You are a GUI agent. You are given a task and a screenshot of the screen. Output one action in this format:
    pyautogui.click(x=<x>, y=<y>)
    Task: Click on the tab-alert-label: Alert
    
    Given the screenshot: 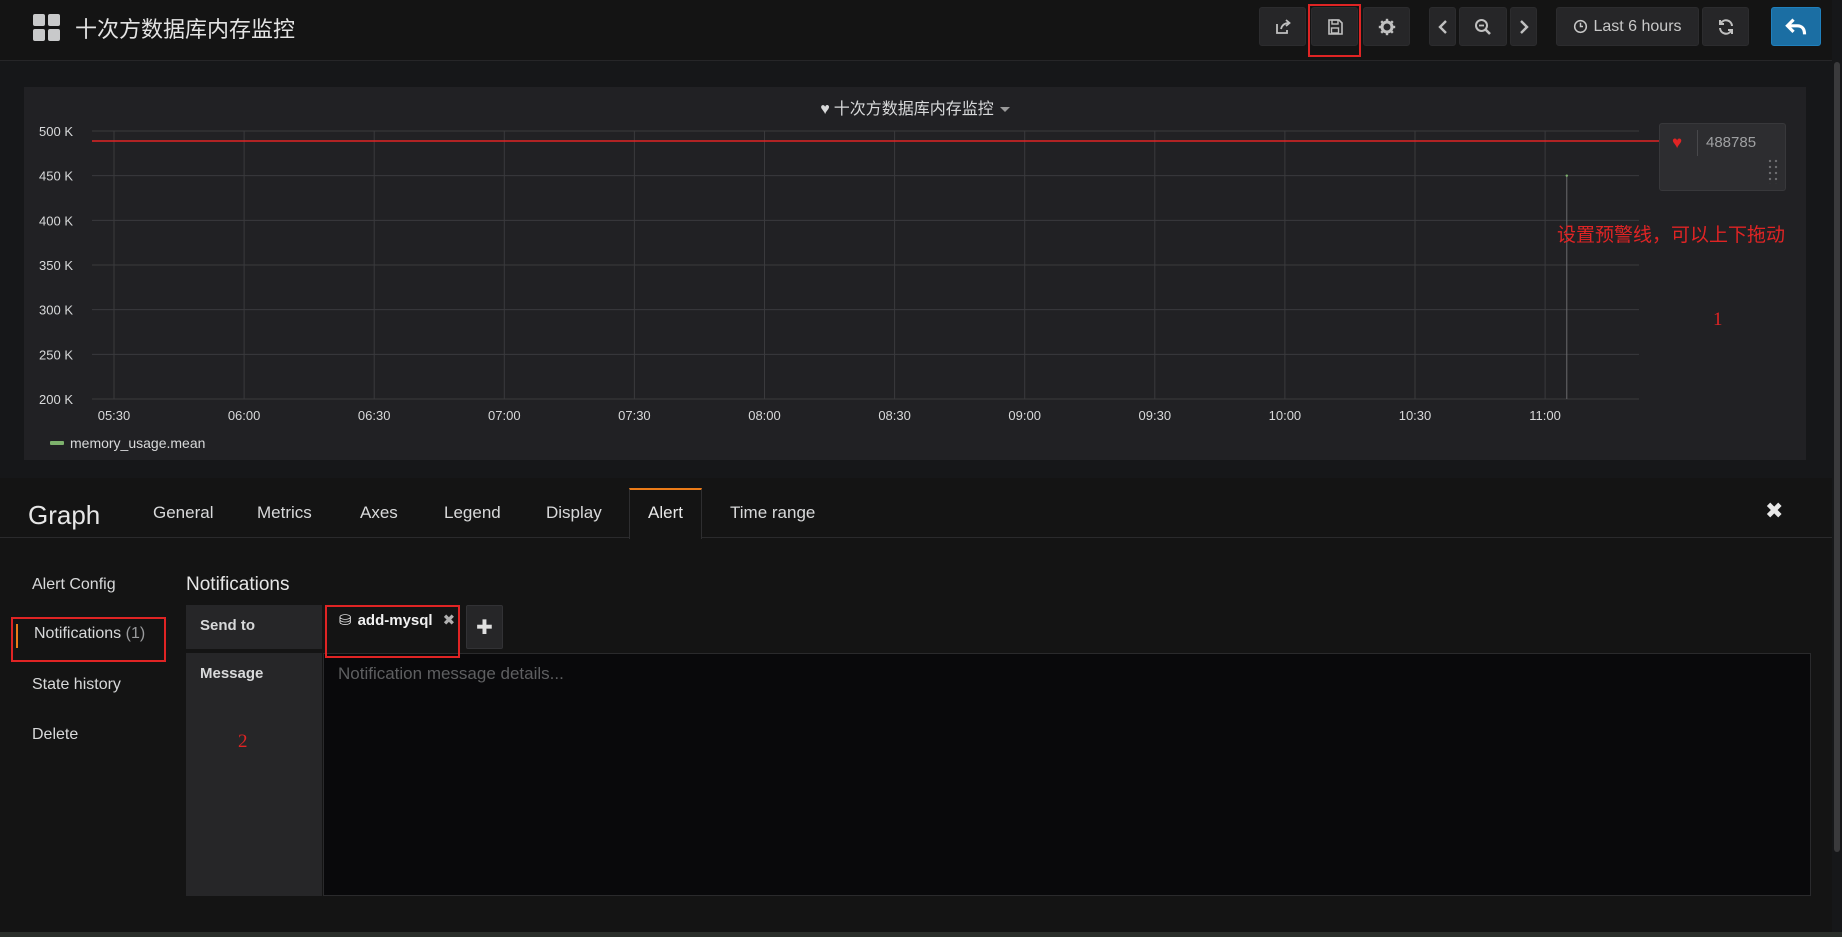 What is the action you would take?
    pyautogui.click(x=665, y=512)
    